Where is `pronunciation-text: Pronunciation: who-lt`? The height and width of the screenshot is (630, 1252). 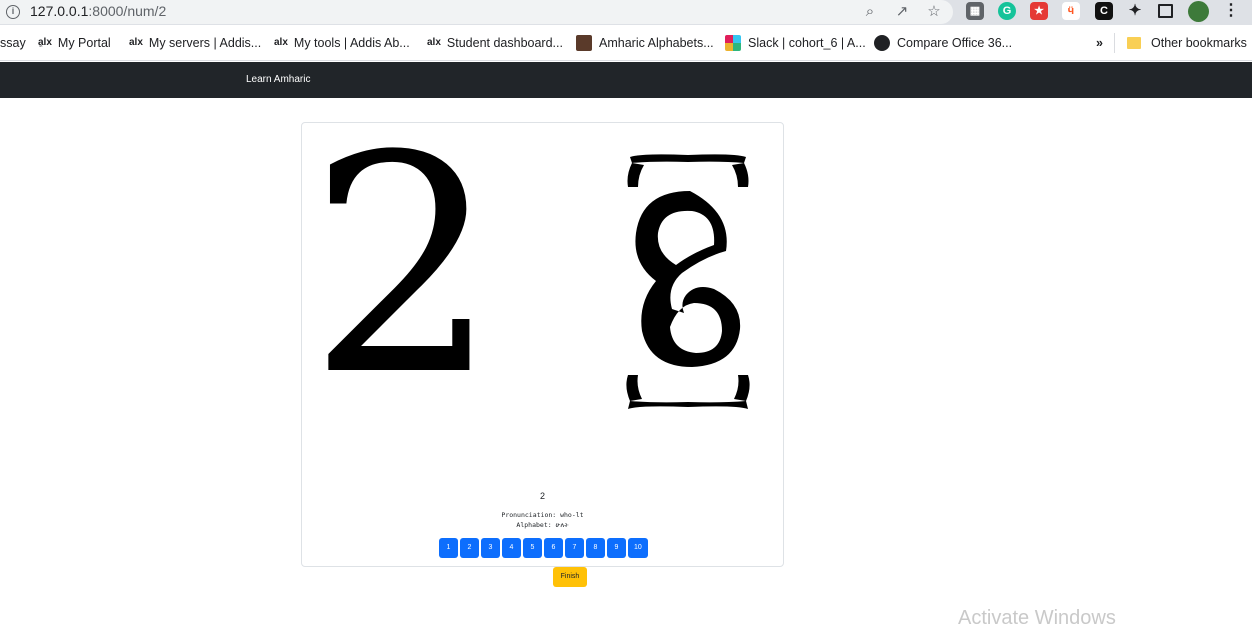
pronunciation-text: Pronunciation: who-lt is located at coordinates (542, 515).